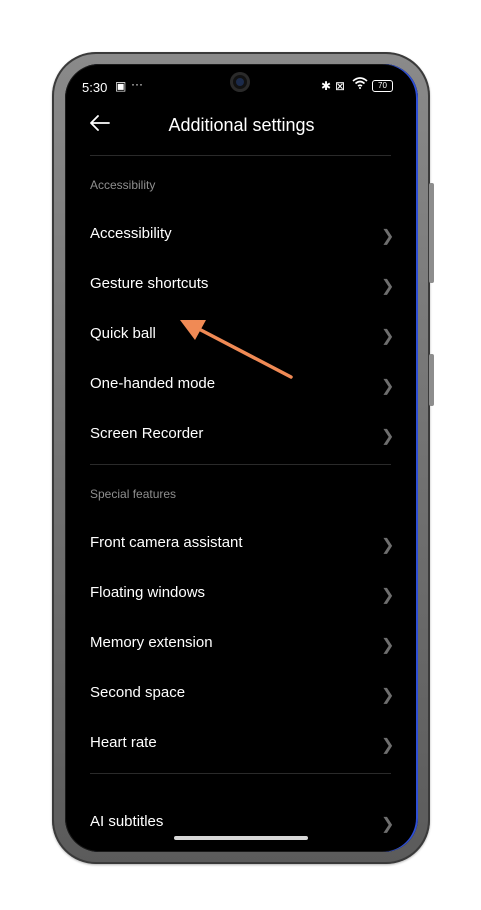 Image resolution: width=481 pixels, height=910 pixels. I want to click on list-item-label: Floating windows, so click(148, 592).